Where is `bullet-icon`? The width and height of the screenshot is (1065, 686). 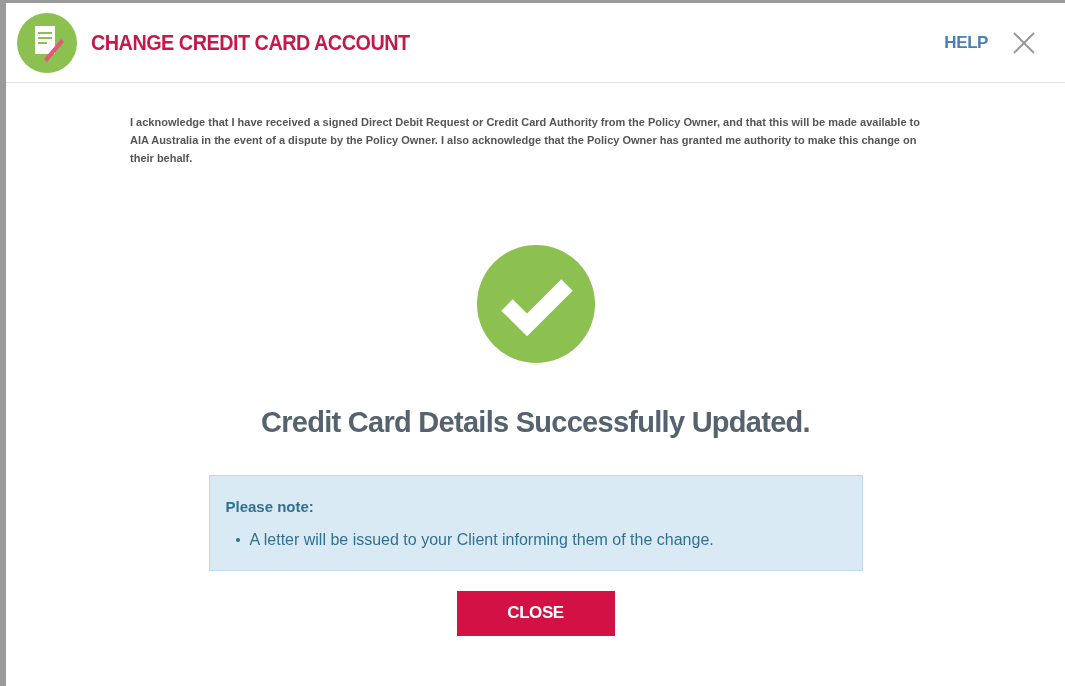
bullet-icon is located at coordinates (237, 540).